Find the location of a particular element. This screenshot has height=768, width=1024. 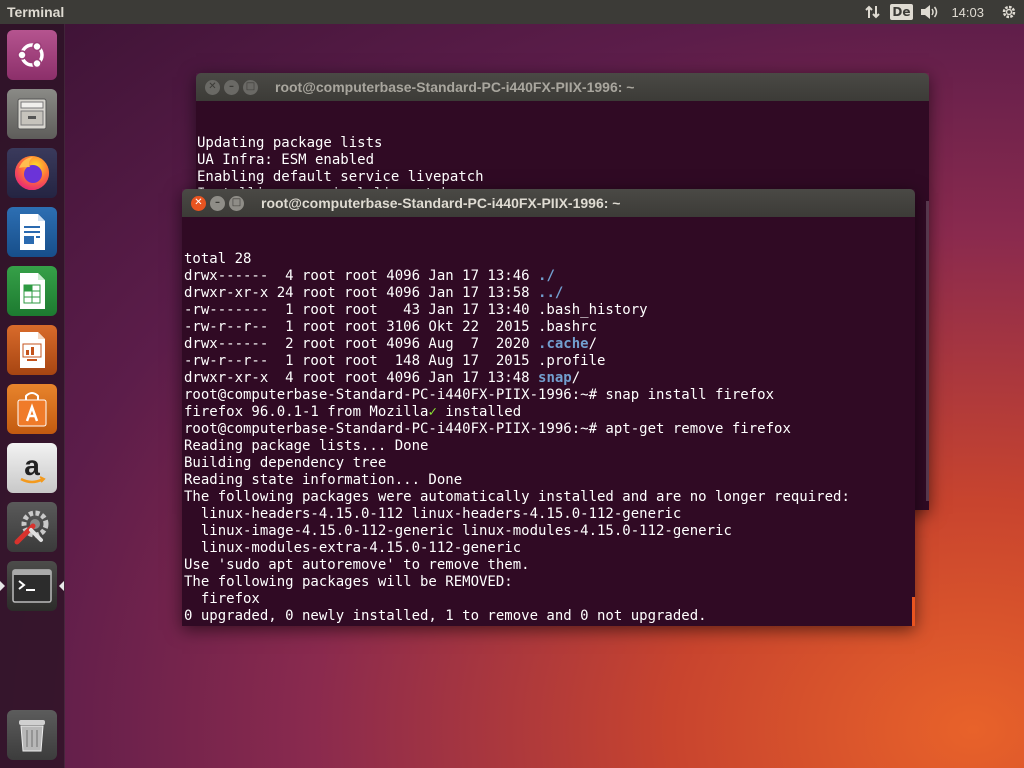

keyboard-layout-indicator: De is located at coordinates (901, 12).